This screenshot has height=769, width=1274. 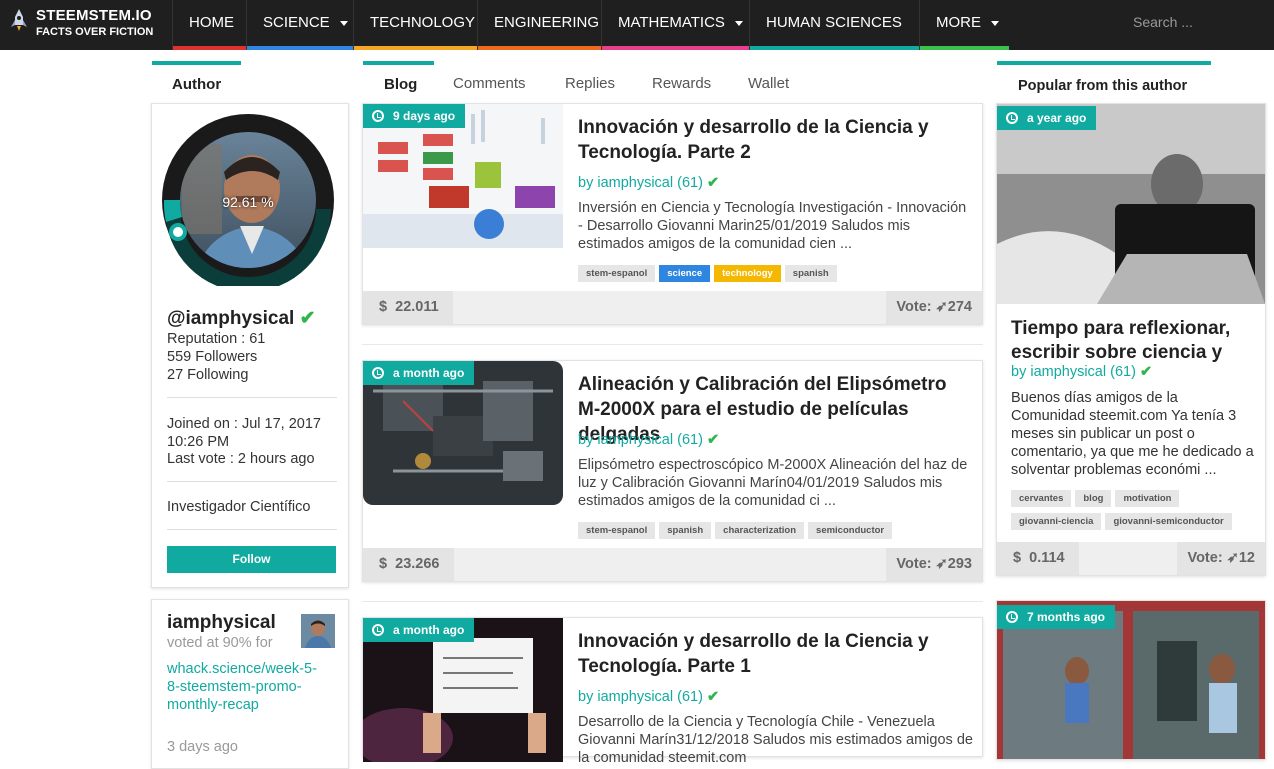 What do you see at coordinates (1131, 558) in the screenshot?
I see `popular-footer: $ 0.114 Vote: ➶12` at bounding box center [1131, 558].